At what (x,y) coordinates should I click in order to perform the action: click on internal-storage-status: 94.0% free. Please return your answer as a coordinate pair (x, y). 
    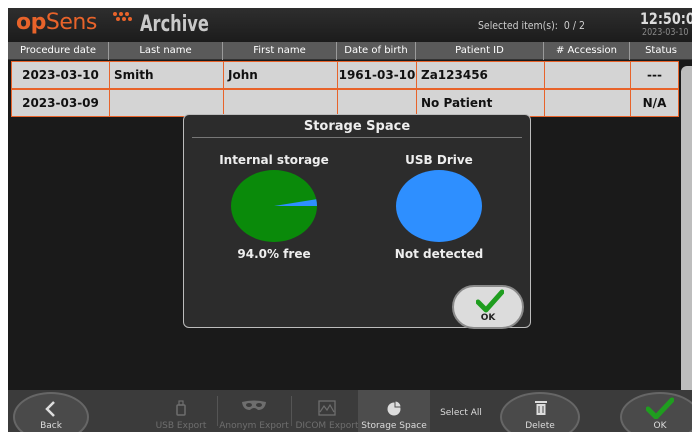
    Looking at the image, I should click on (274, 254).